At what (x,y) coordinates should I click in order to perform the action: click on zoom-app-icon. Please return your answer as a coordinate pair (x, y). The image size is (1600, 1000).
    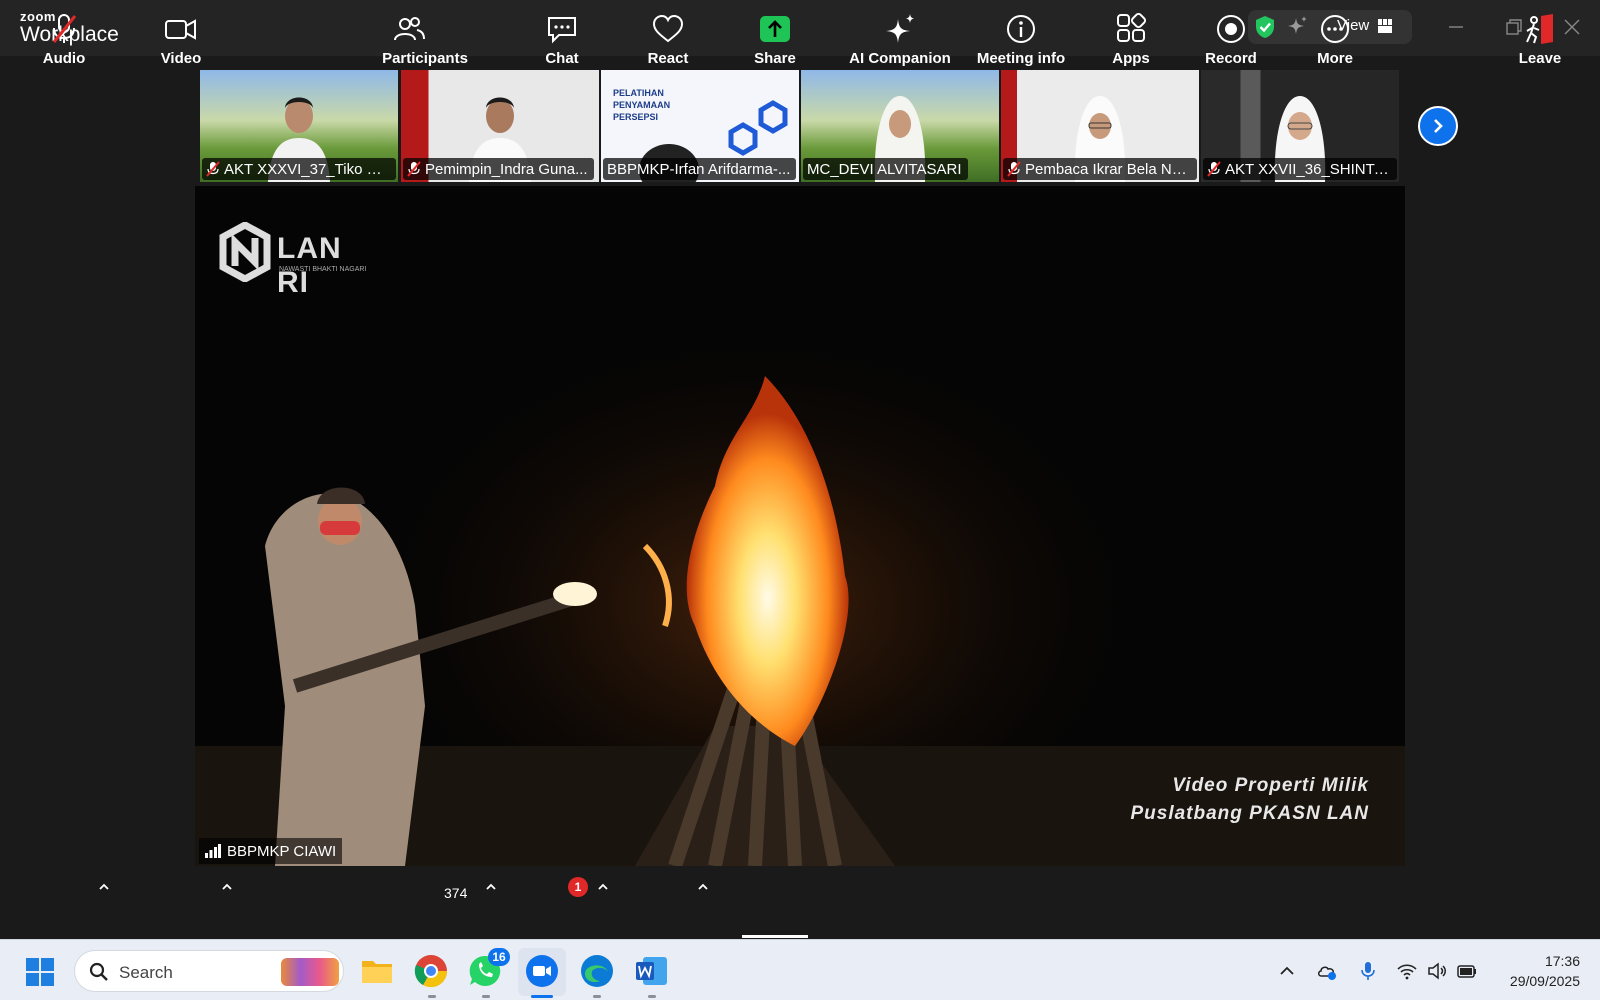
    Looking at the image, I should click on (542, 971).